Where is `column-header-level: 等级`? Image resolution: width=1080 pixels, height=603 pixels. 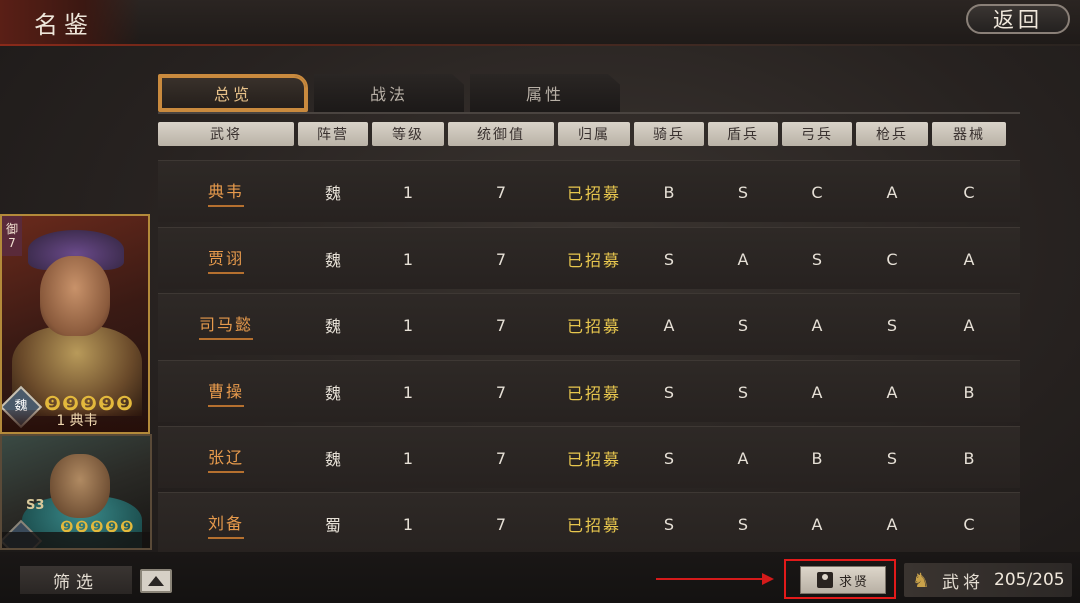 column-header-level: 等级 is located at coordinates (408, 134).